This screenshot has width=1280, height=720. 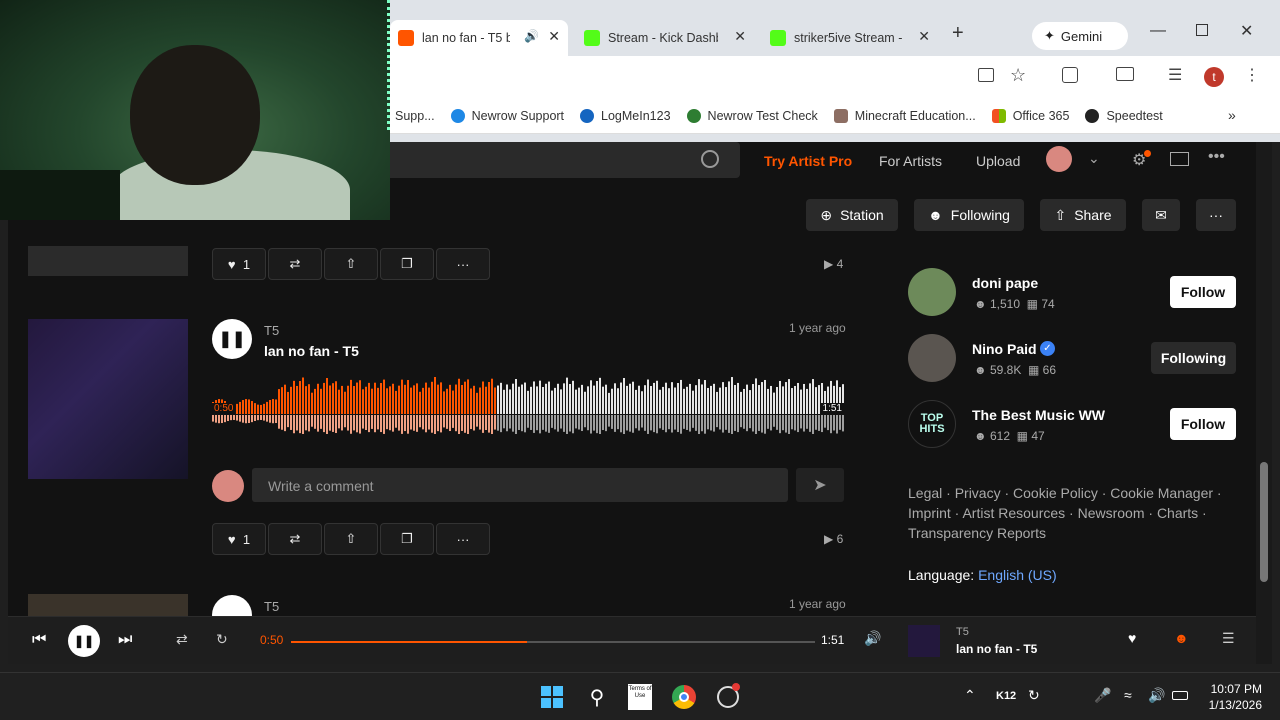 I want to click on send-comment-button: ➤, so click(x=820, y=485).